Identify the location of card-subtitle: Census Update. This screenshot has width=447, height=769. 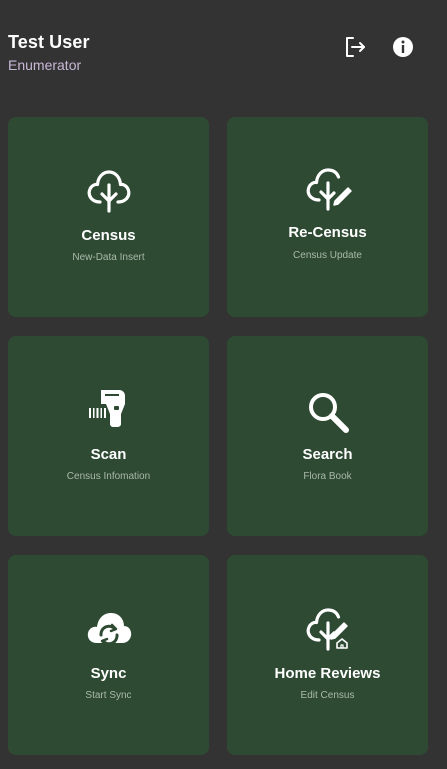
(327, 255).